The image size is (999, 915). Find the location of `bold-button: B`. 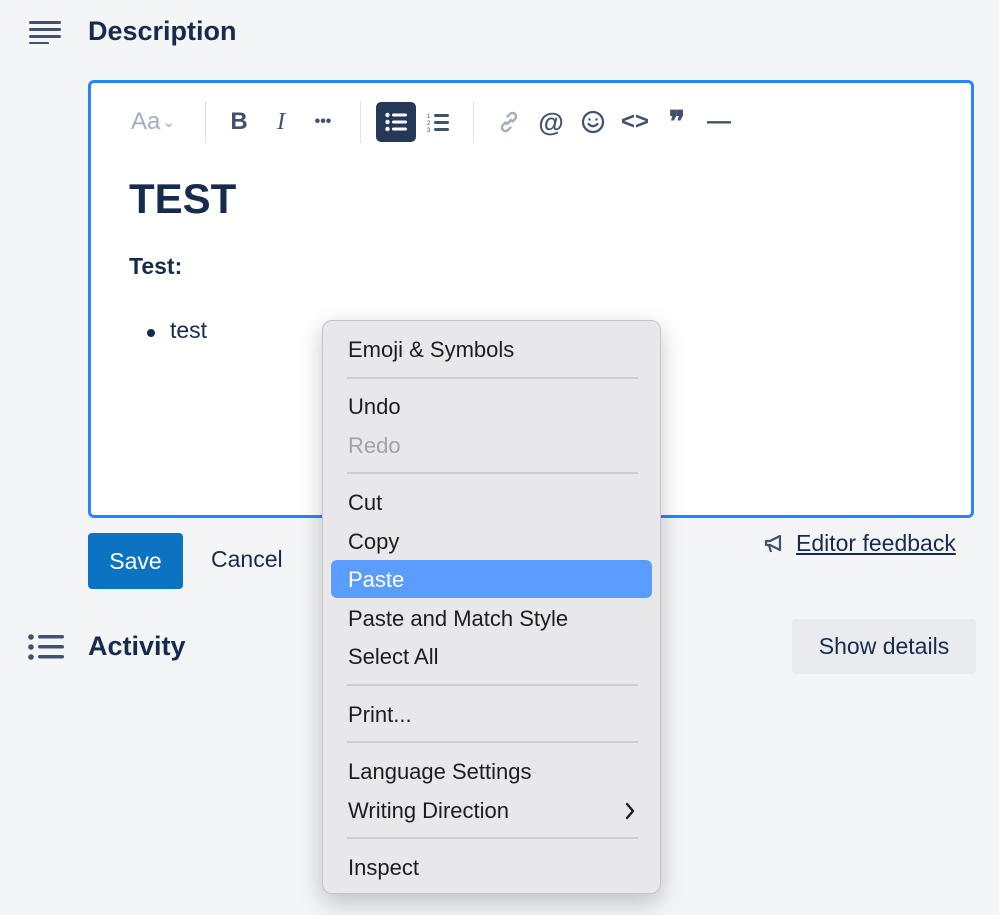

bold-button: B is located at coordinates (239, 122).